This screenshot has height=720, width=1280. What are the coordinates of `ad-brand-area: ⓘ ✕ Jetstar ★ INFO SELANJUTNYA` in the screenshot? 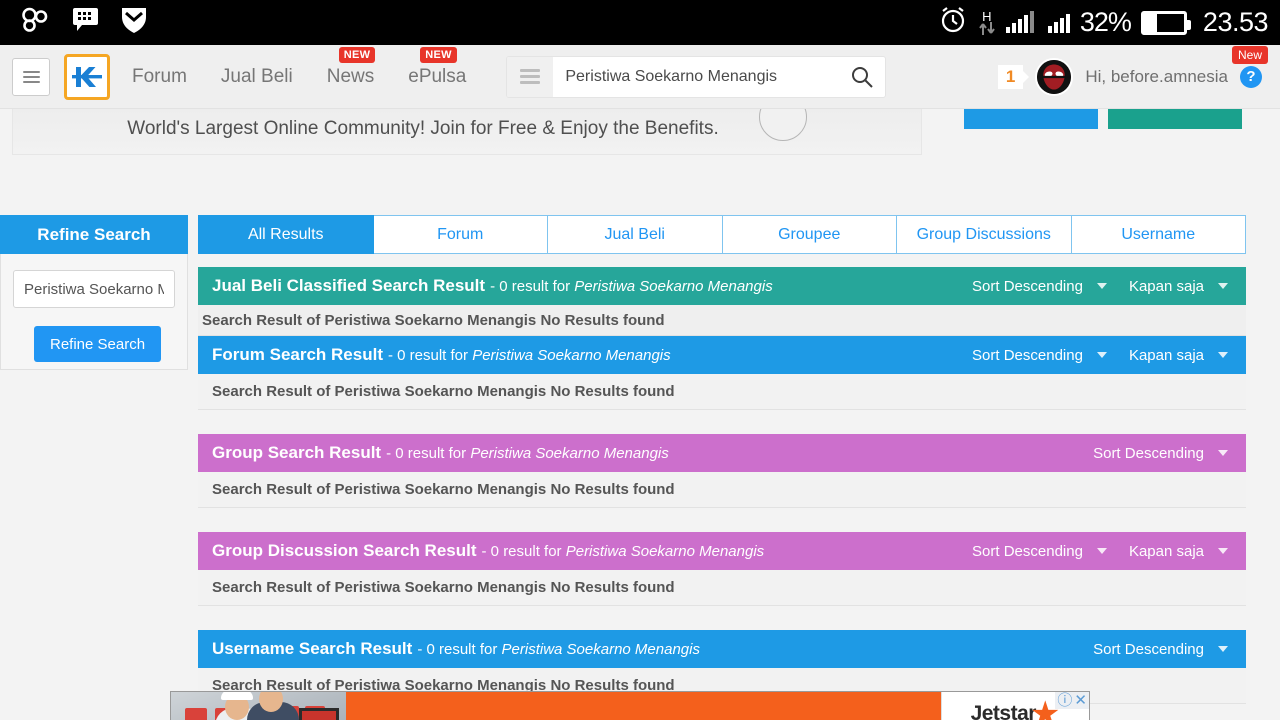 It's located at (1015, 706).